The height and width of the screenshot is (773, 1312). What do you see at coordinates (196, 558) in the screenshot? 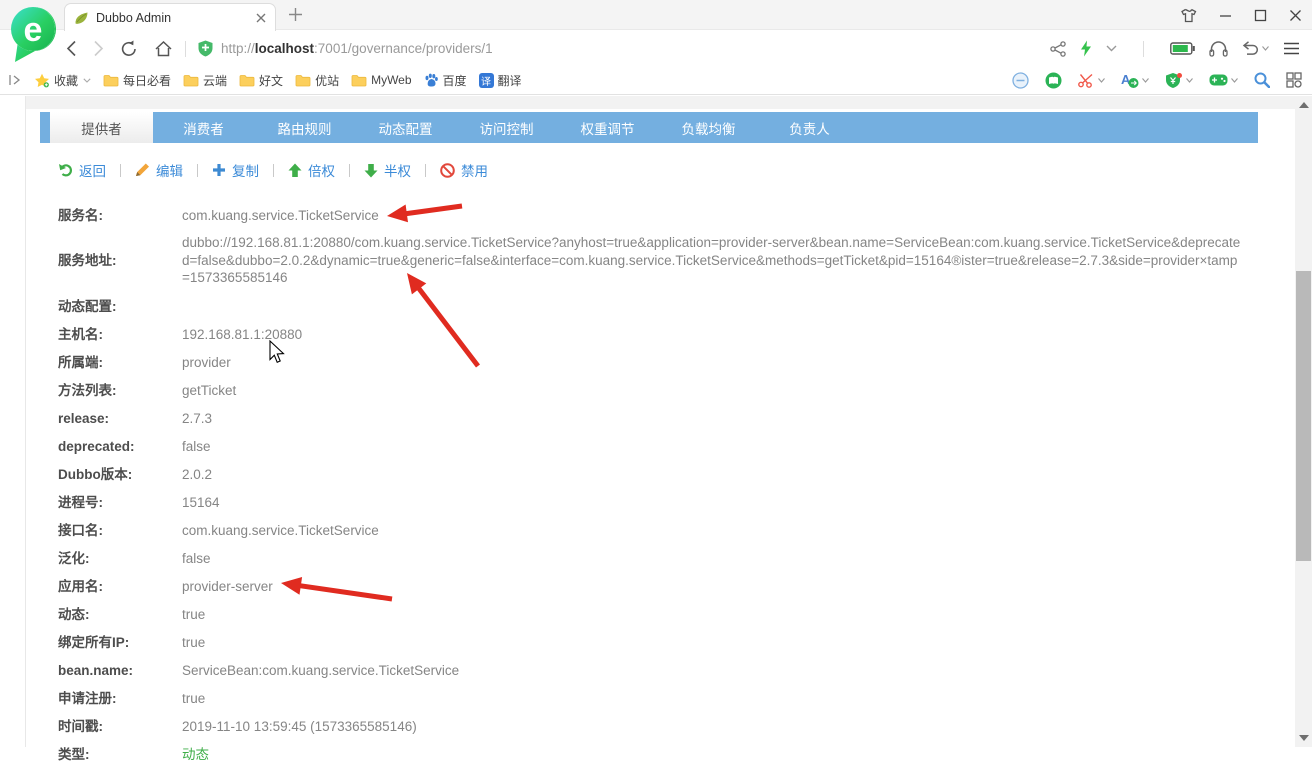
I see `field-value: false` at bounding box center [196, 558].